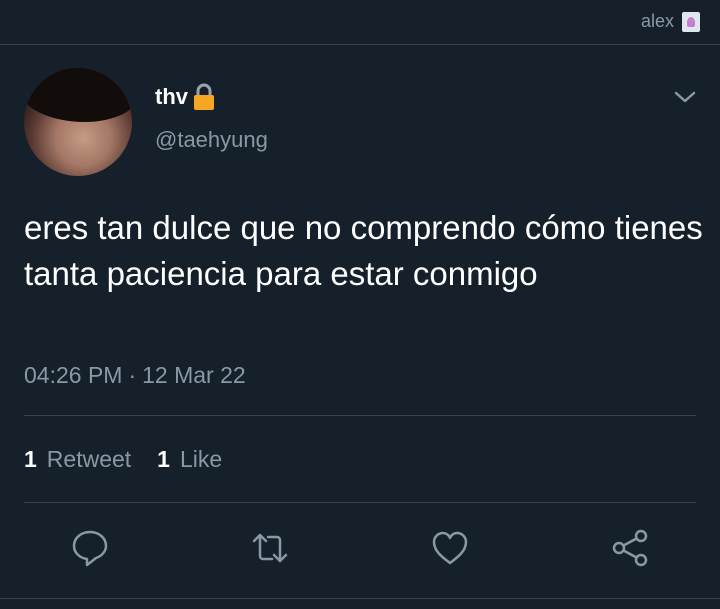  I want to click on share-icon, so click(630, 548).